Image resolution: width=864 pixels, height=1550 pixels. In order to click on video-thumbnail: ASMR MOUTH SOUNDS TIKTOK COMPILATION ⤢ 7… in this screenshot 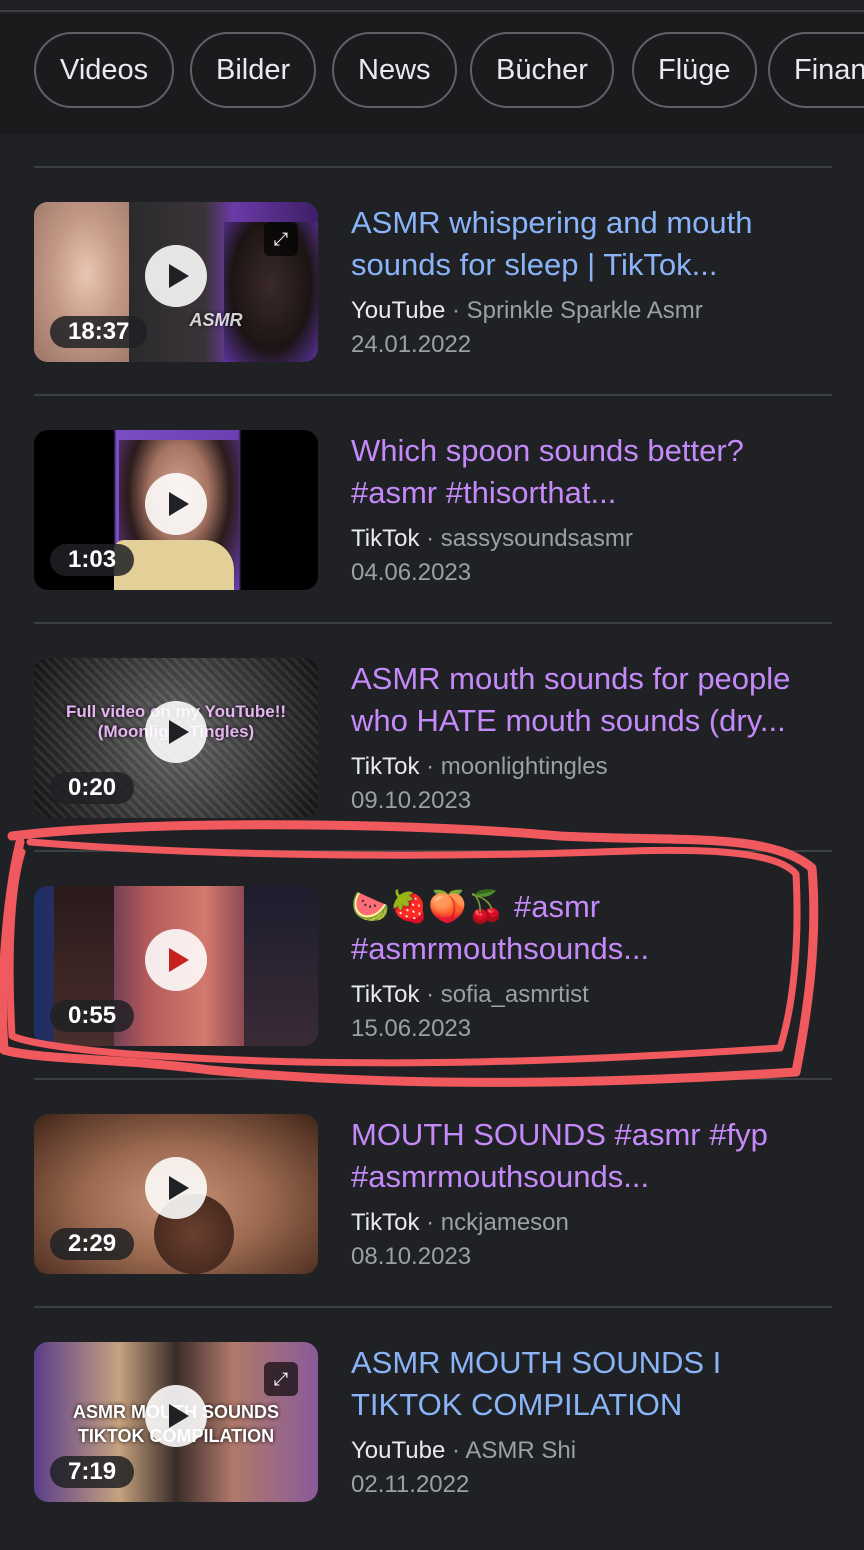, I will do `click(176, 1422)`.